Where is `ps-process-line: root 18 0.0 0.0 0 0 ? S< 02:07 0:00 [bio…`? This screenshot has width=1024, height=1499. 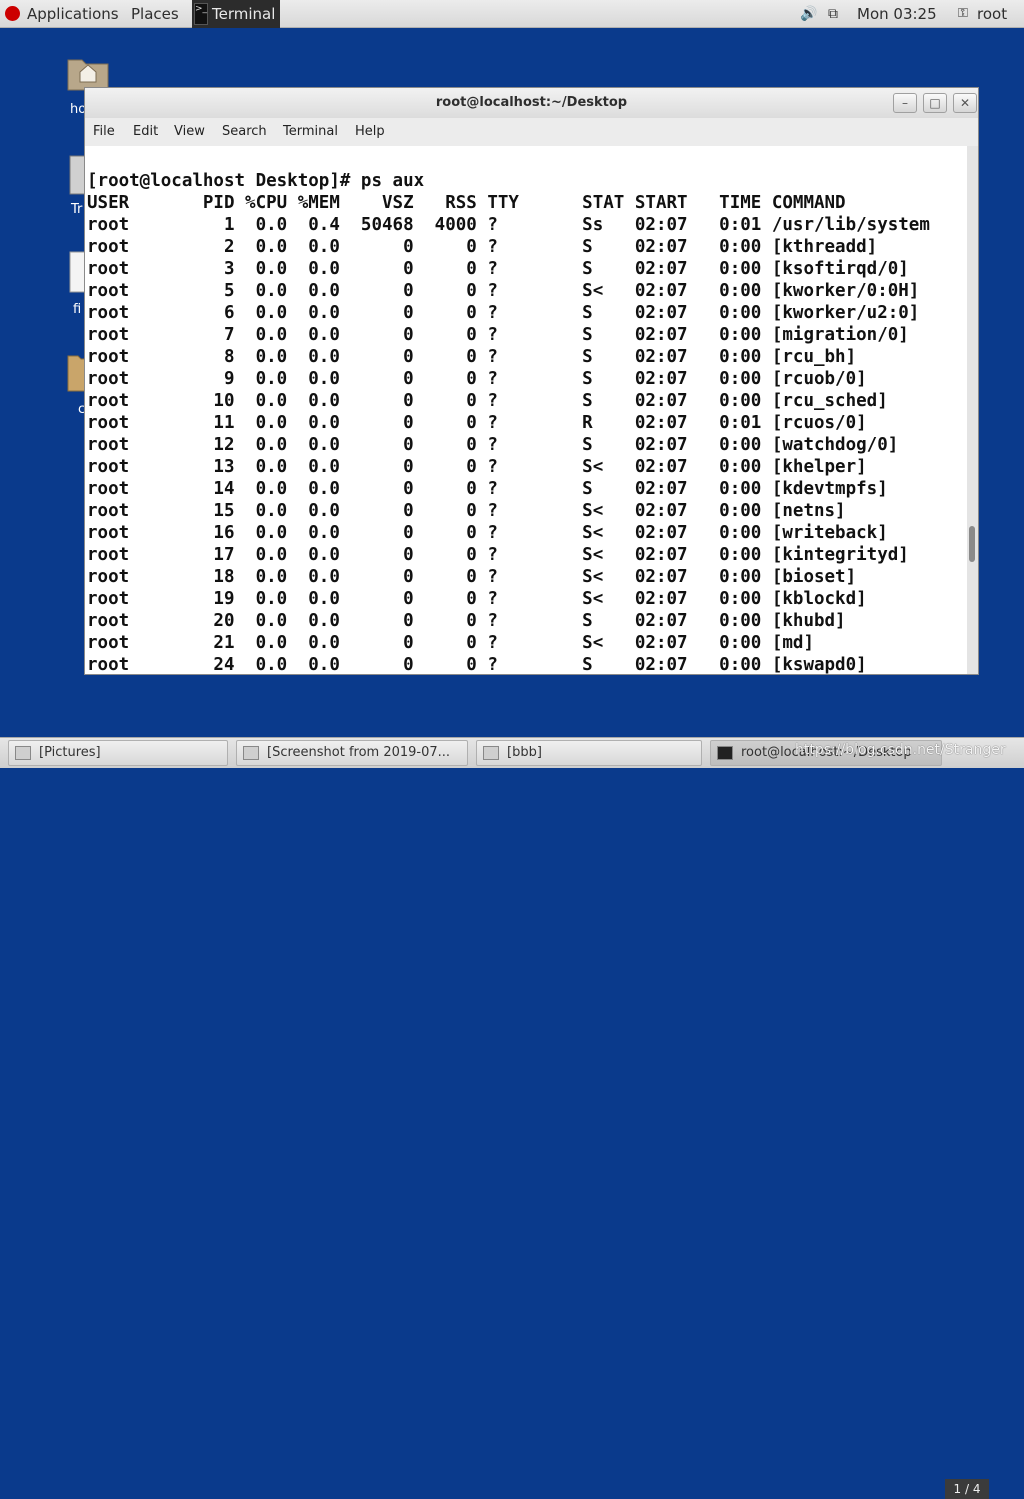 ps-process-line: root 18 0.0 0.0 0 0 ? S< 02:07 0:00 [bio… is located at coordinates (472, 577).